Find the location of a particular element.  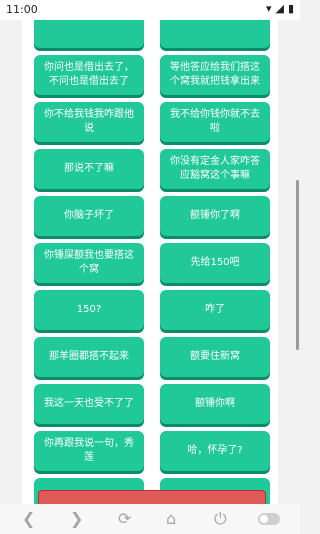

phrase-button: 你不给我钱我咋跟他说 is located at coordinates (89, 122).